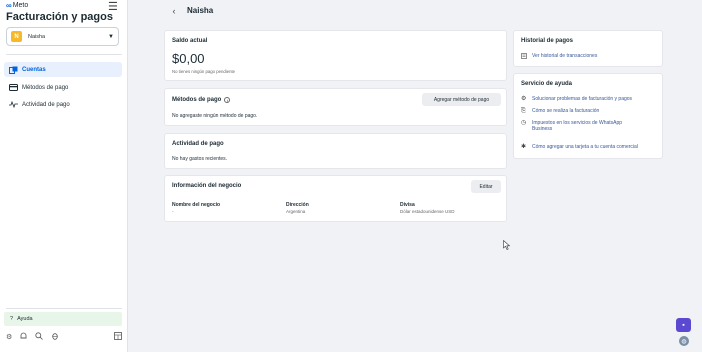 The width and height of the screenshot is (702, 352). What do you see at coordinates (204, 71) in the screenshot?
I see `balance-note: No tienes ningún pago pendiente` at bounding box center [204, 71].